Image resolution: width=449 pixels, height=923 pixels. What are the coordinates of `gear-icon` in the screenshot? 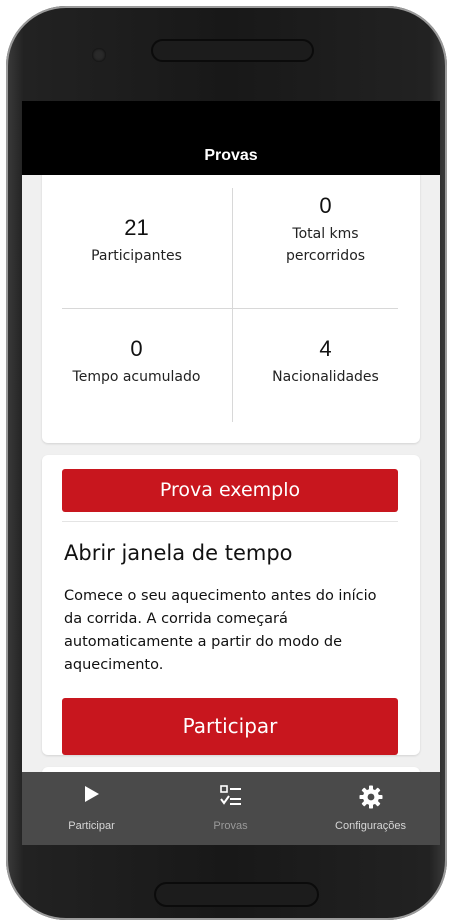 It's located at (370, 797).